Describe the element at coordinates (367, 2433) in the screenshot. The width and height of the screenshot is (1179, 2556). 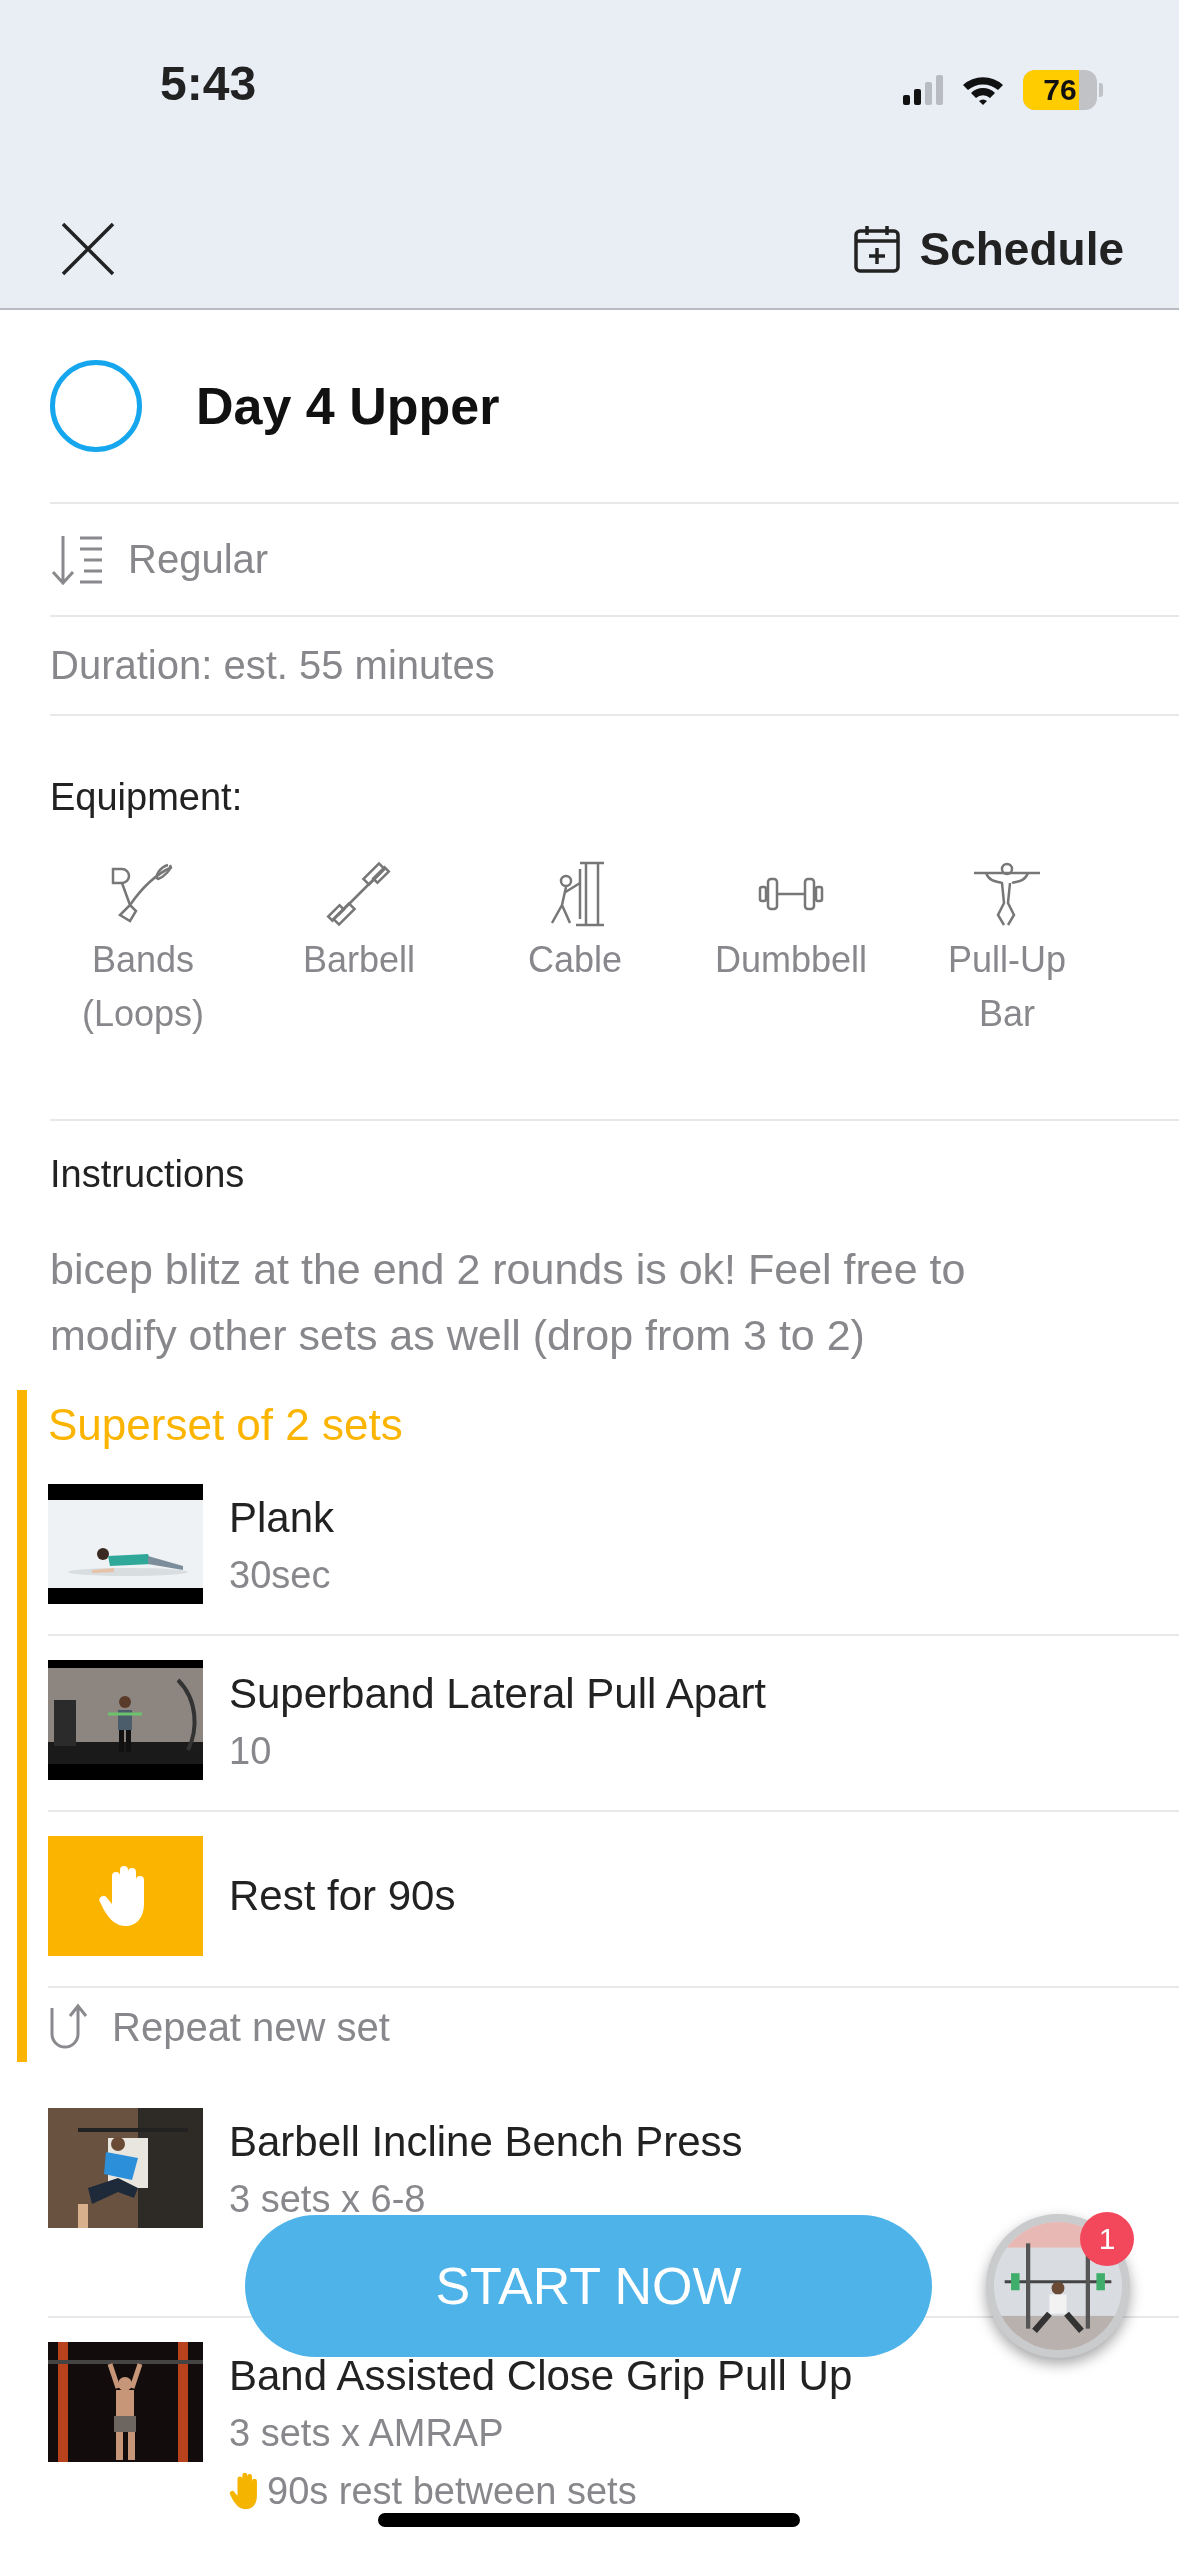
I see `exercise-detail: 3 sets x AMRAP` at that location.